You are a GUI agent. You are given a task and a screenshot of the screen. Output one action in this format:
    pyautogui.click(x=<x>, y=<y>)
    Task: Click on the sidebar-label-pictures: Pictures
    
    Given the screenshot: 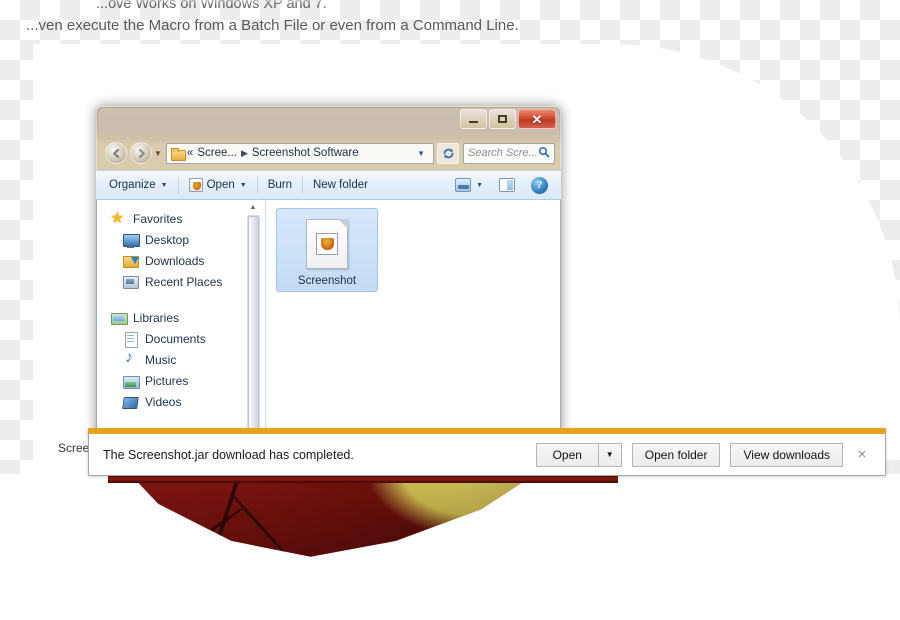 What is the action you would take?
    pyautogui.click(x=167, y=380)
    